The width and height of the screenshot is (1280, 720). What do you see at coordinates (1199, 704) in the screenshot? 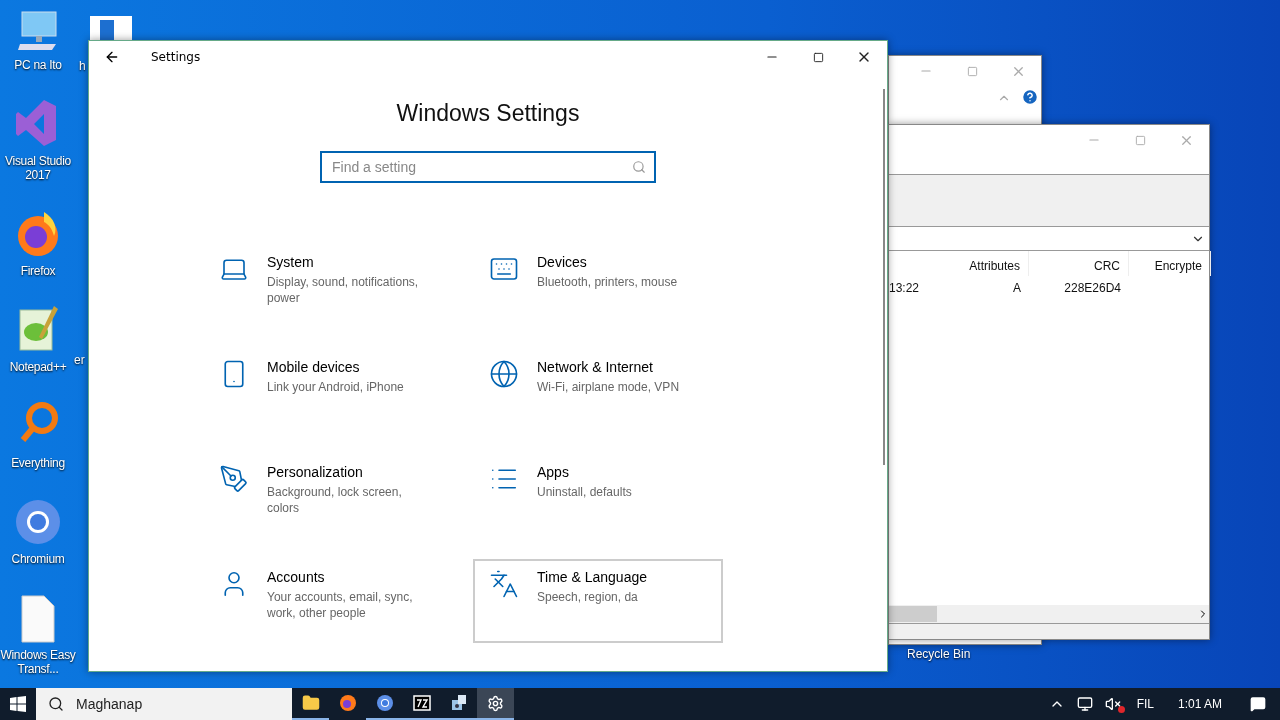
I see `clock: 1:01 AM` at bounding box center [1199, 704].